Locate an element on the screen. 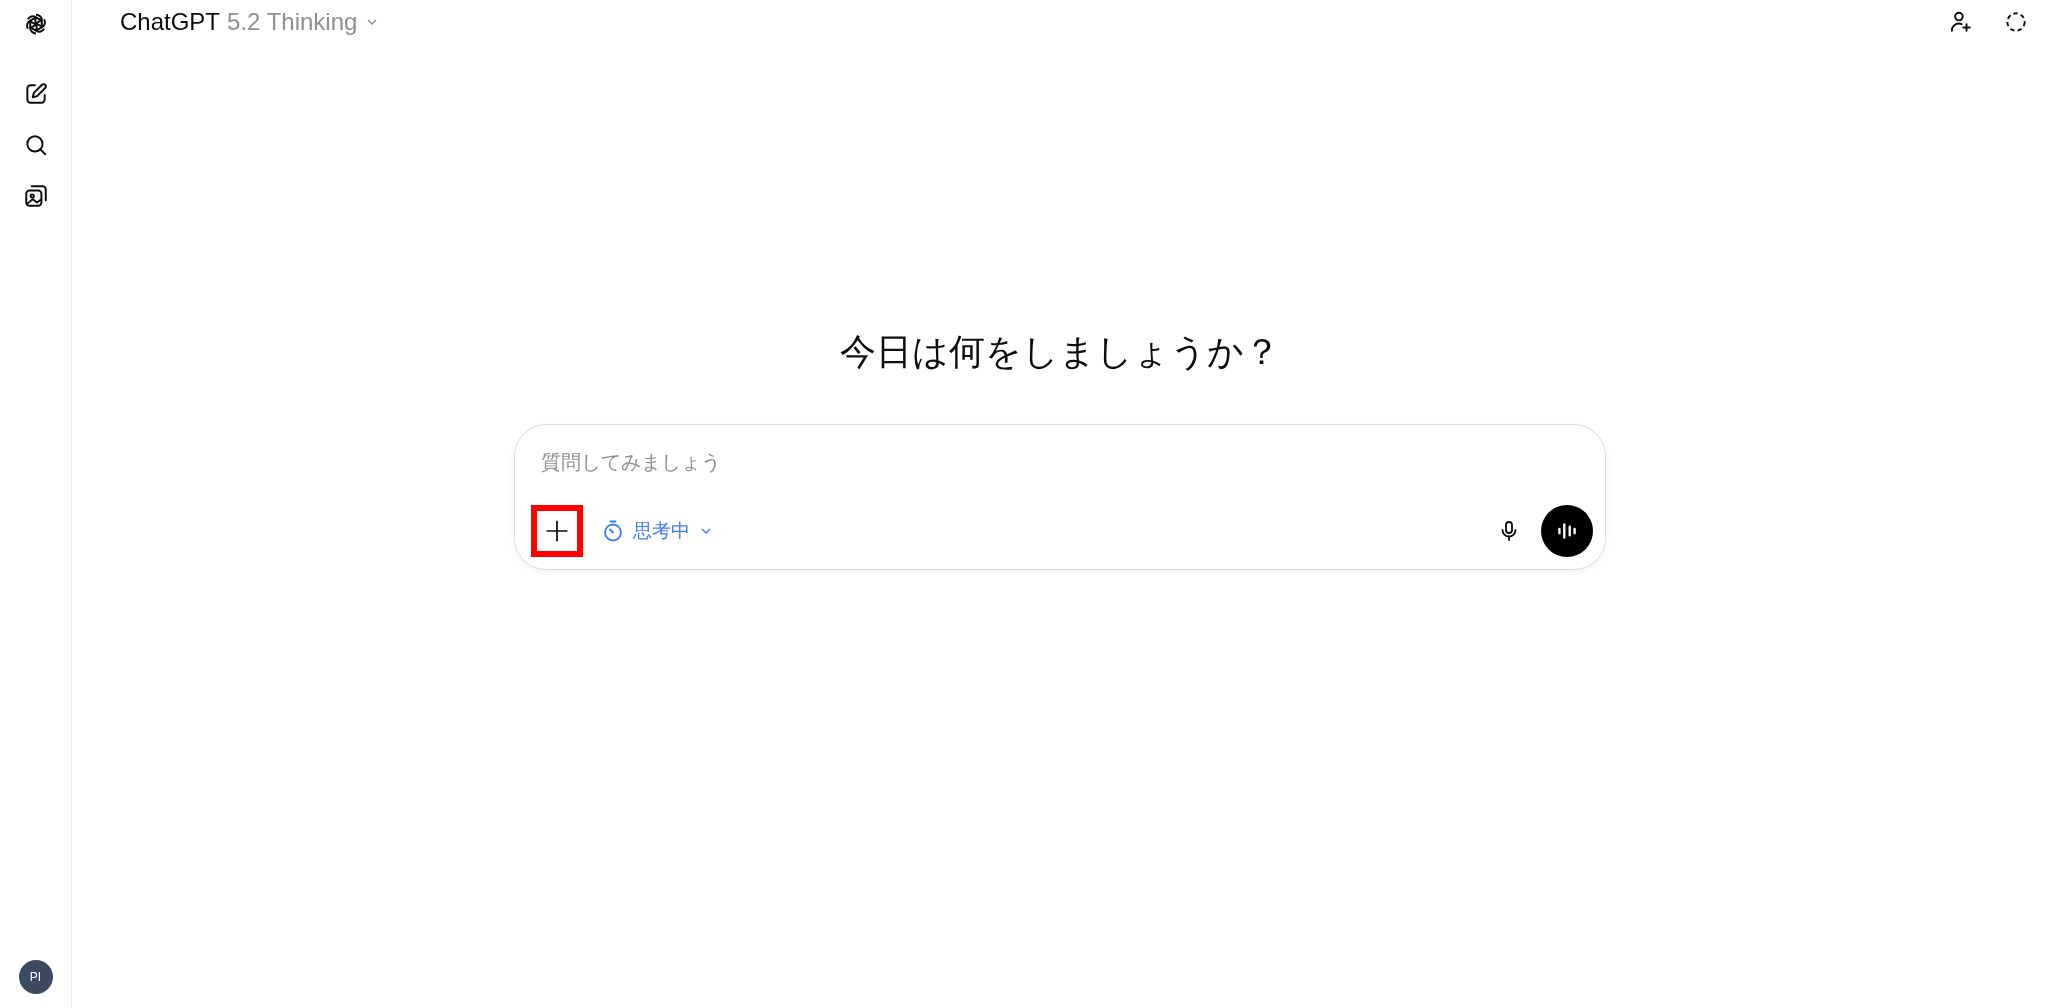  greeting-heading: 今日は何をしましょうか？ is located at coordinates (1060, 352).